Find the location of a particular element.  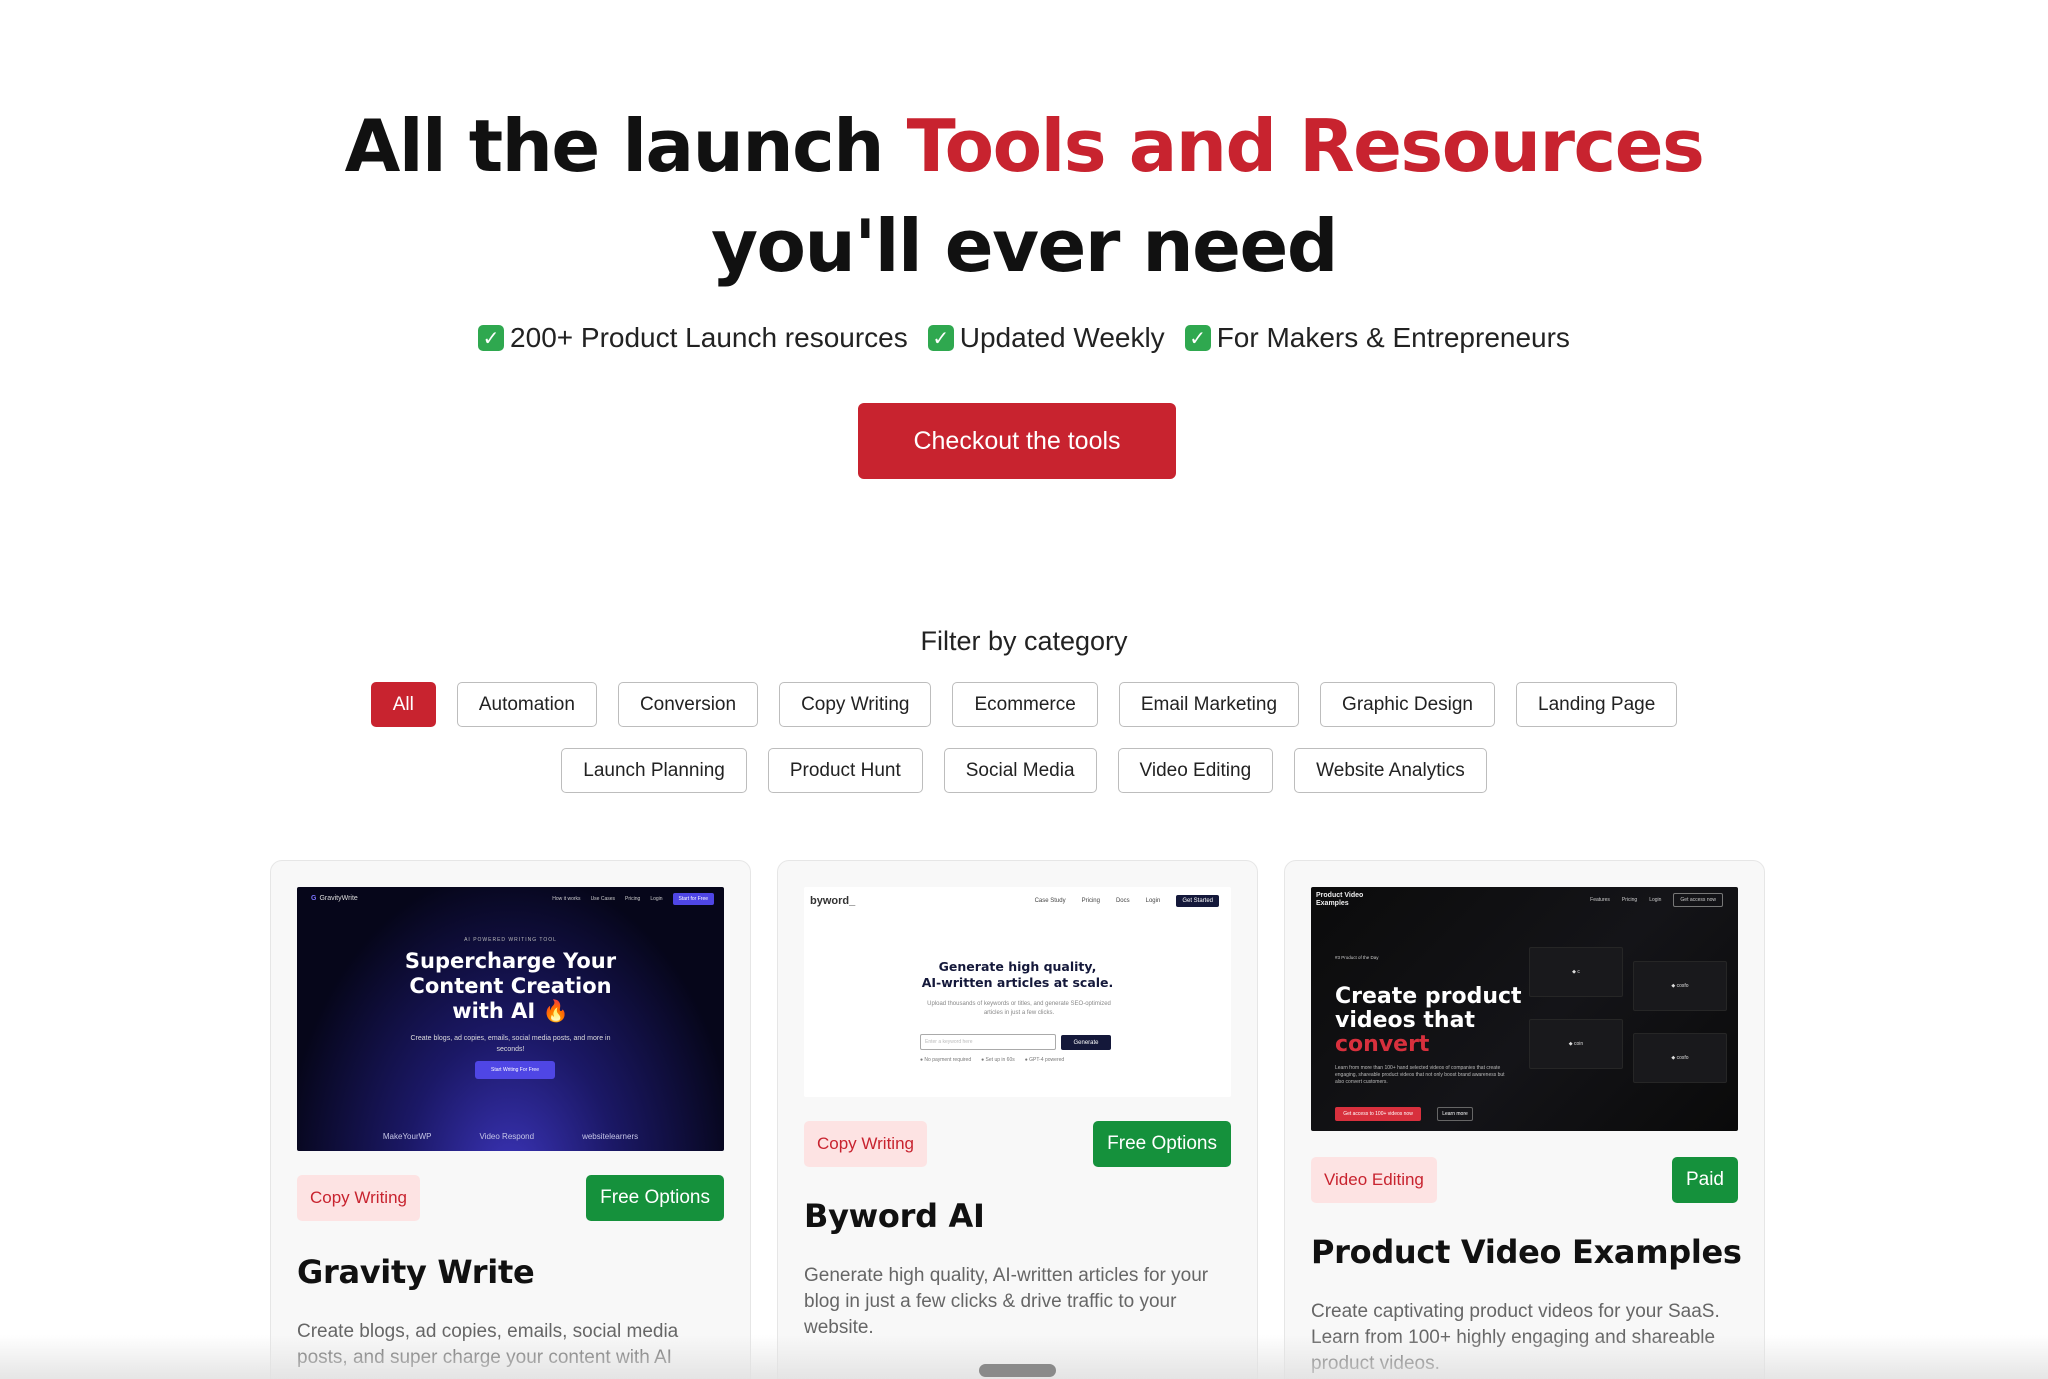

checkout-tools-button: Checkout the tools is located at coordinates (1017, 441).